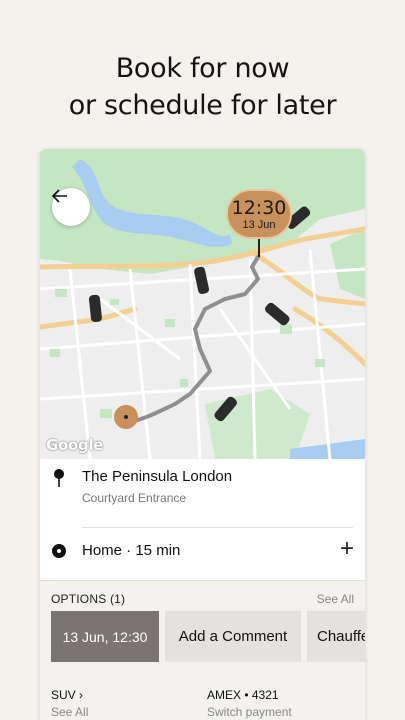  What do you see at coordinates (69, 712) in the screenshot?
I see `vehicle-see-all-link: See All` at bounding box center [69, 712].